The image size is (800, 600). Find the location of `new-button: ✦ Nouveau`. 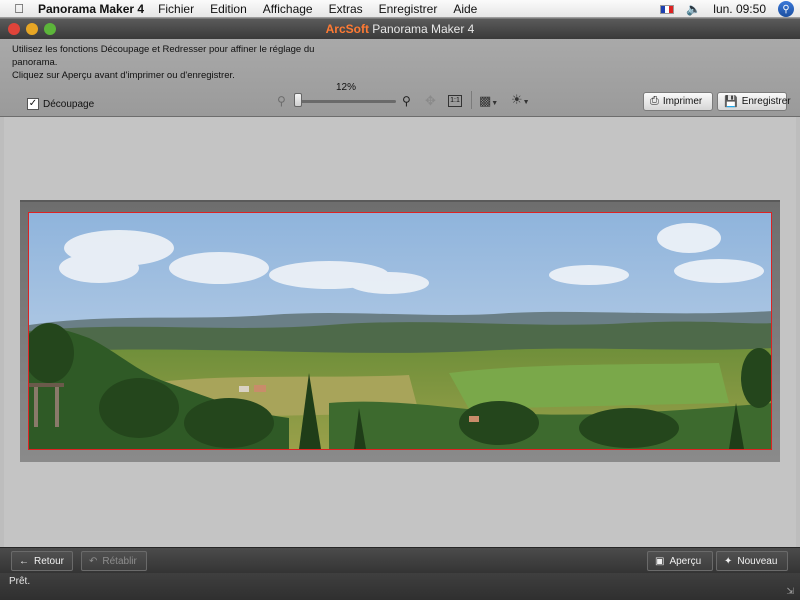

new-button: ✦ Nouveau is located at coordinates (752, 561).